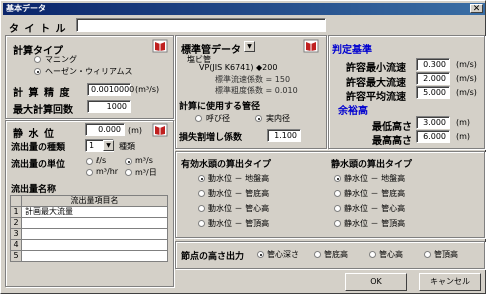  Describe the element at coordinates (375, 193) in the screenshot. I see `static-head-bottom-label: 静水位 － 管底高` at that location.